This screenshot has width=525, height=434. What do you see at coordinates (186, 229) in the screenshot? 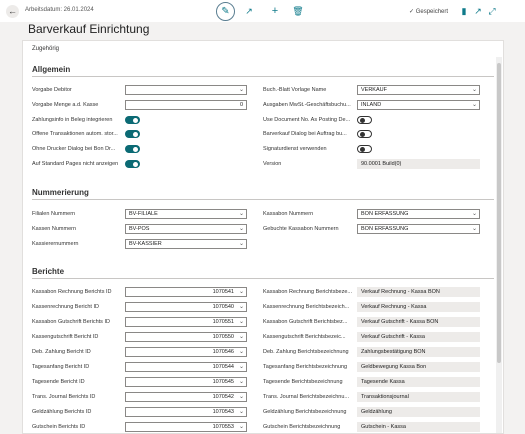
I see `kassen-nummern-input: BV-POS ⌄` at bounding box center [186, 229].